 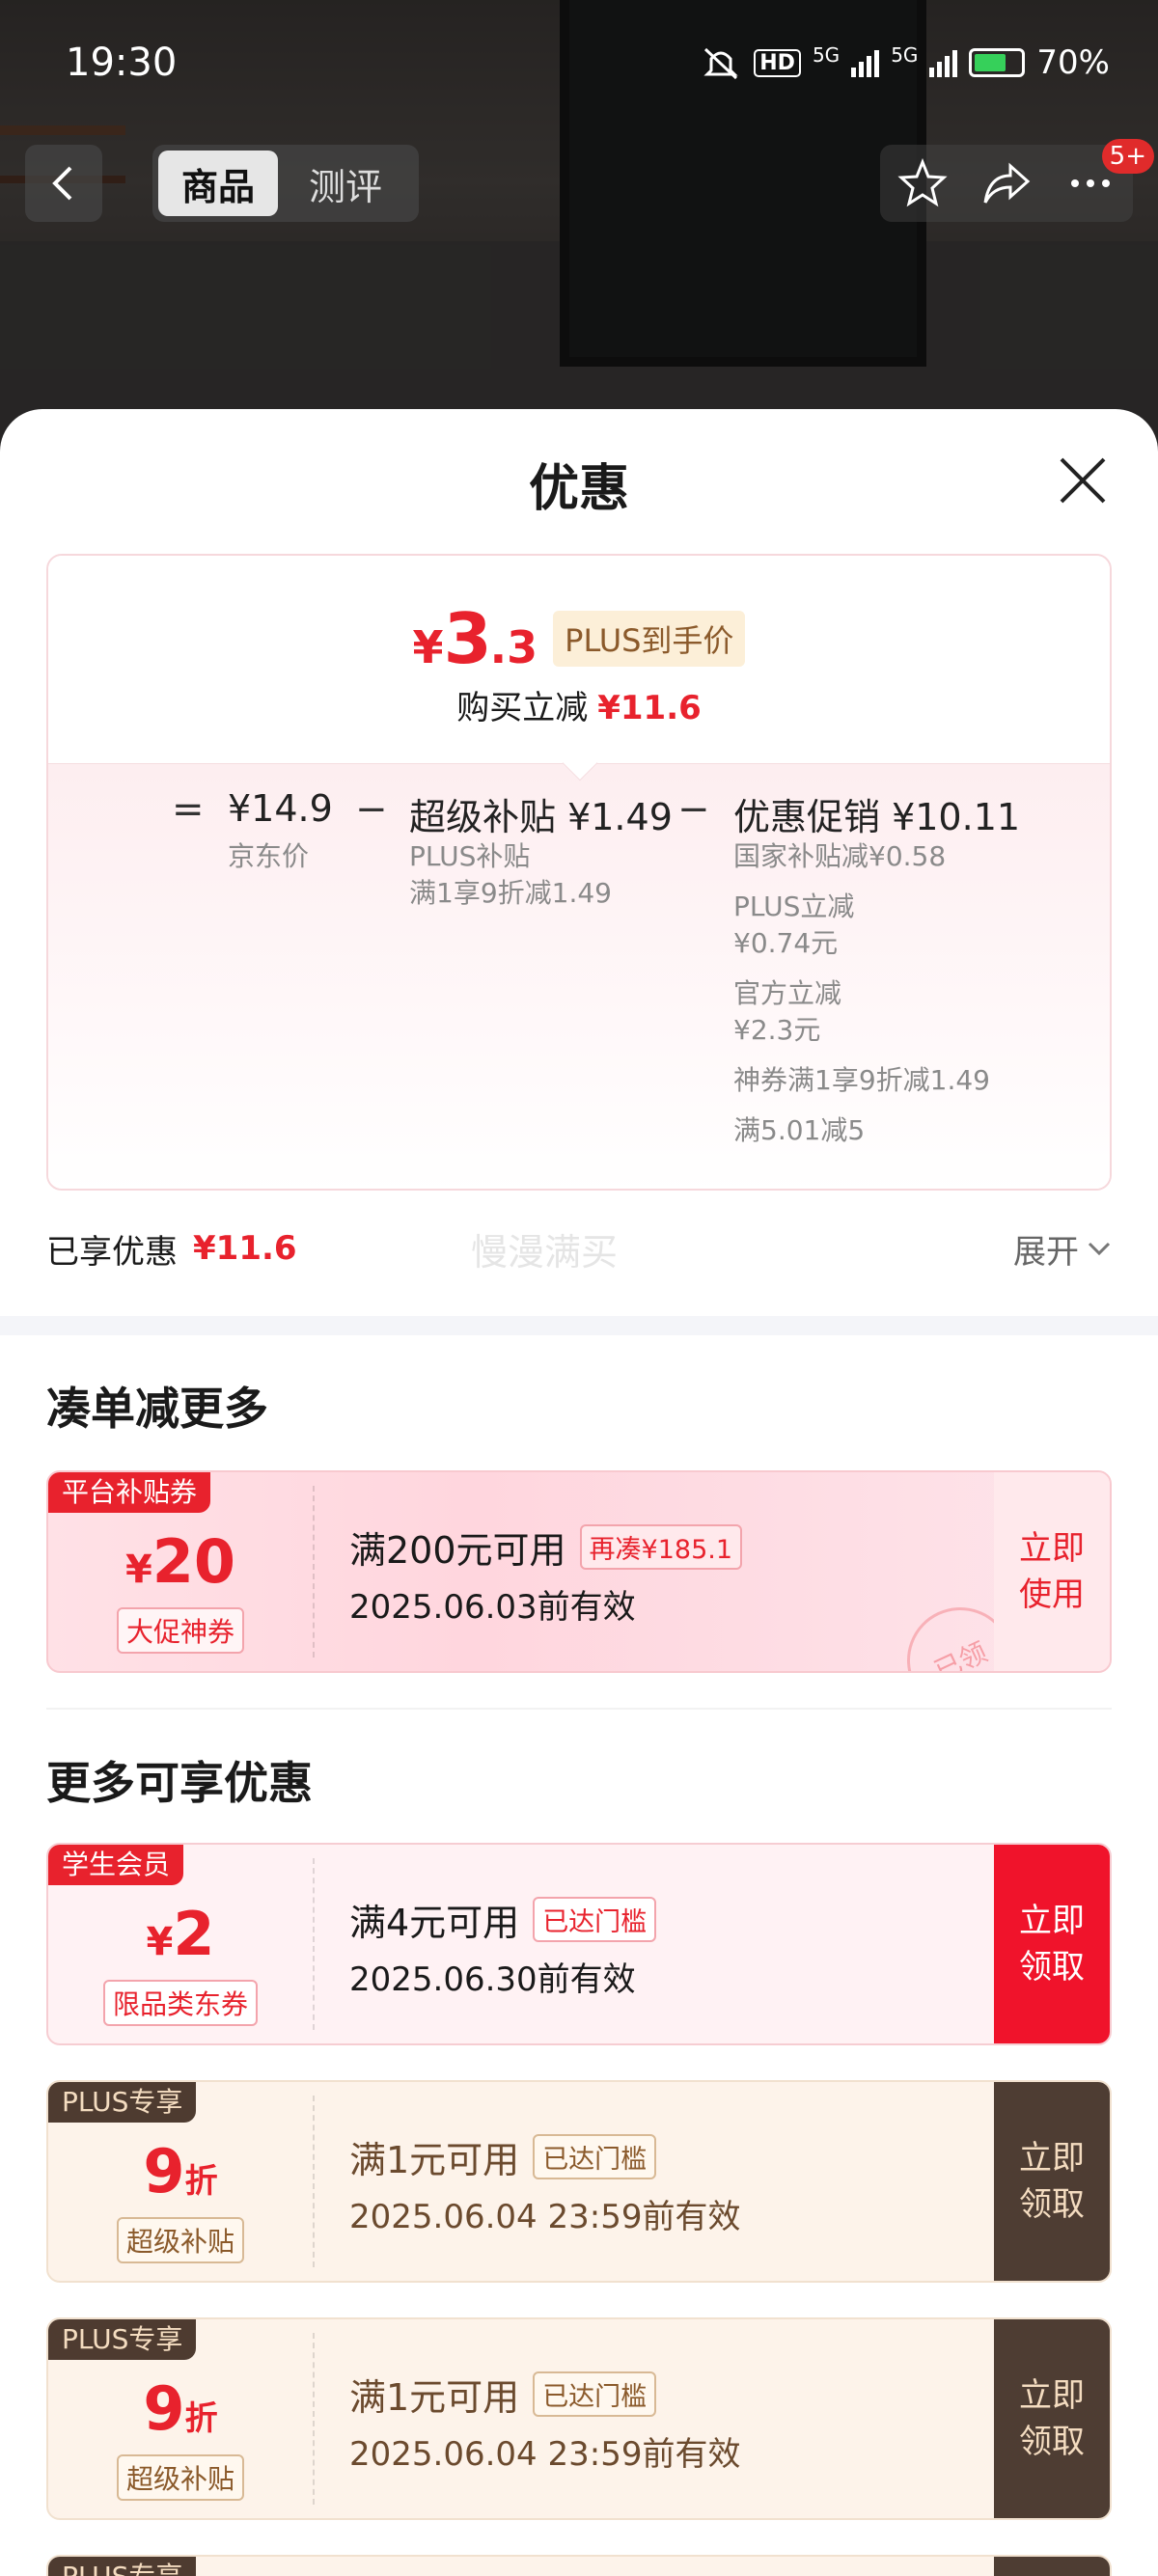 I want to click on coupon-tag: 学生会员, so click(x=116, y=1865).